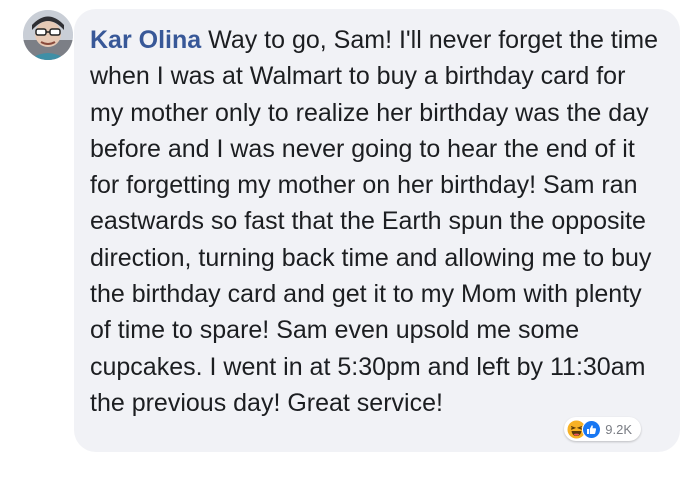 The height and width of the screenshot is (478, 700). I want to click on avatar-image, so click(48, 35).